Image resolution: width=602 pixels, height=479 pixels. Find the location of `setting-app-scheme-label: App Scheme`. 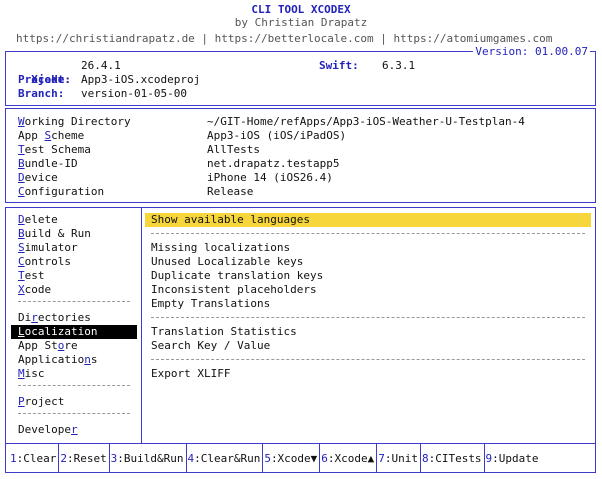

setting-app-scheme-label: App Scheme is located at coordinates (51, 136).